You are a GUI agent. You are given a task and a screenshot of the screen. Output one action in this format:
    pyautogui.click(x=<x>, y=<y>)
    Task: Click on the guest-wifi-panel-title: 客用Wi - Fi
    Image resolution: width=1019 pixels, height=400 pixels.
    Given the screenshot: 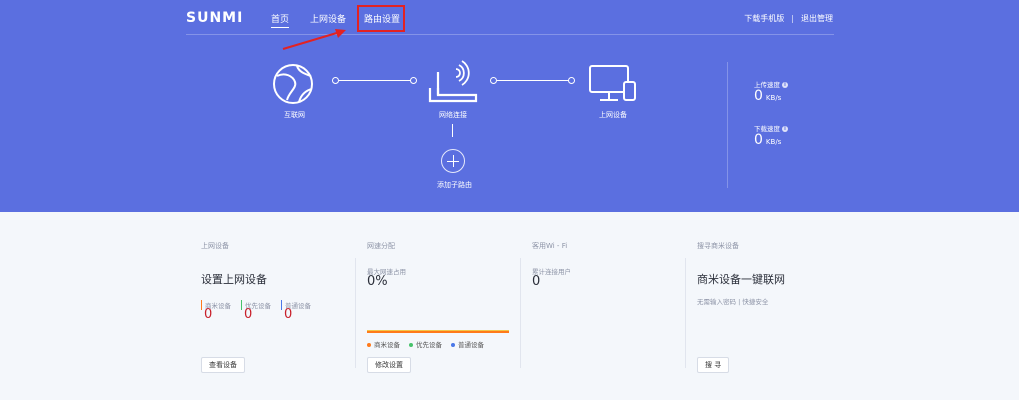 What is the action you would take?
    pyautogui.click(x=550, y=246)
    